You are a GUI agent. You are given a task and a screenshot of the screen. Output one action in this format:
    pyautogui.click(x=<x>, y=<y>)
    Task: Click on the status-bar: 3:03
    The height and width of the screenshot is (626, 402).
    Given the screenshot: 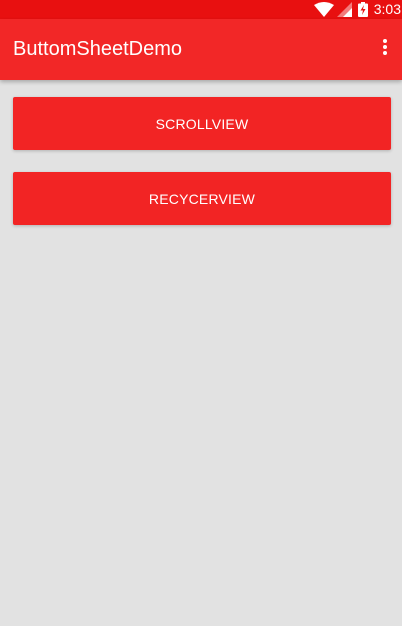 What is the action you would take?
    pyautogui.click(x=201, y=9)
    